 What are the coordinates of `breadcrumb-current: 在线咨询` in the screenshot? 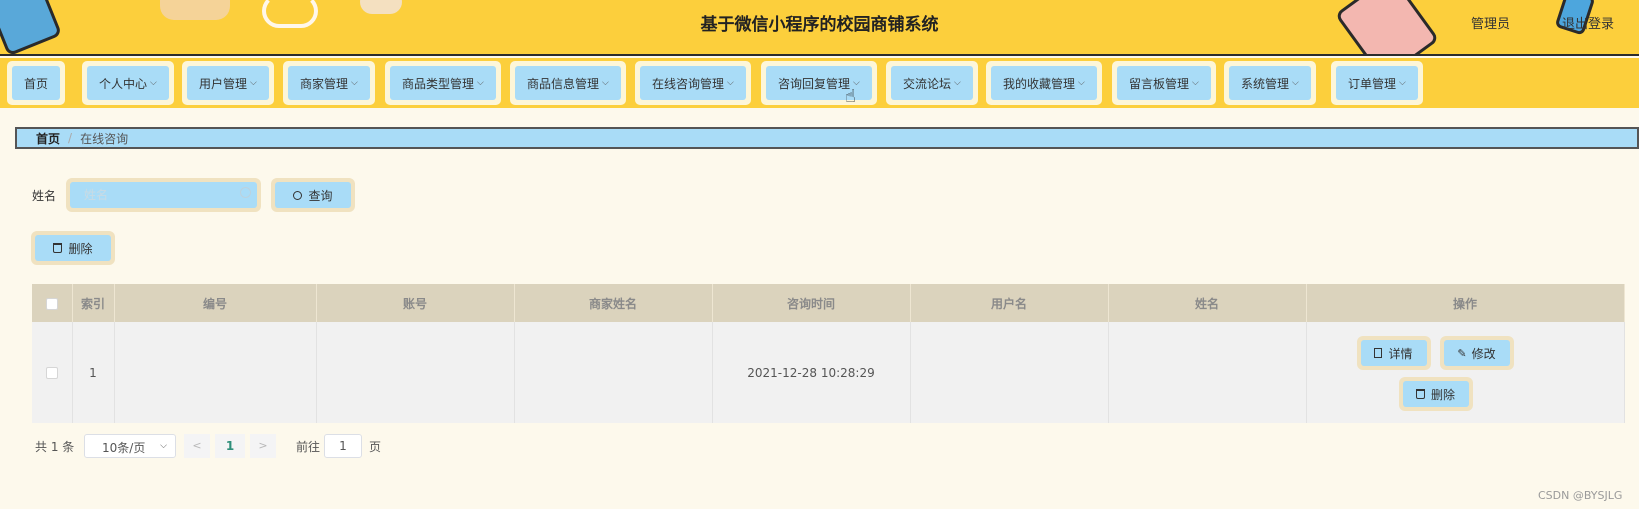 It's located at (104, 138).